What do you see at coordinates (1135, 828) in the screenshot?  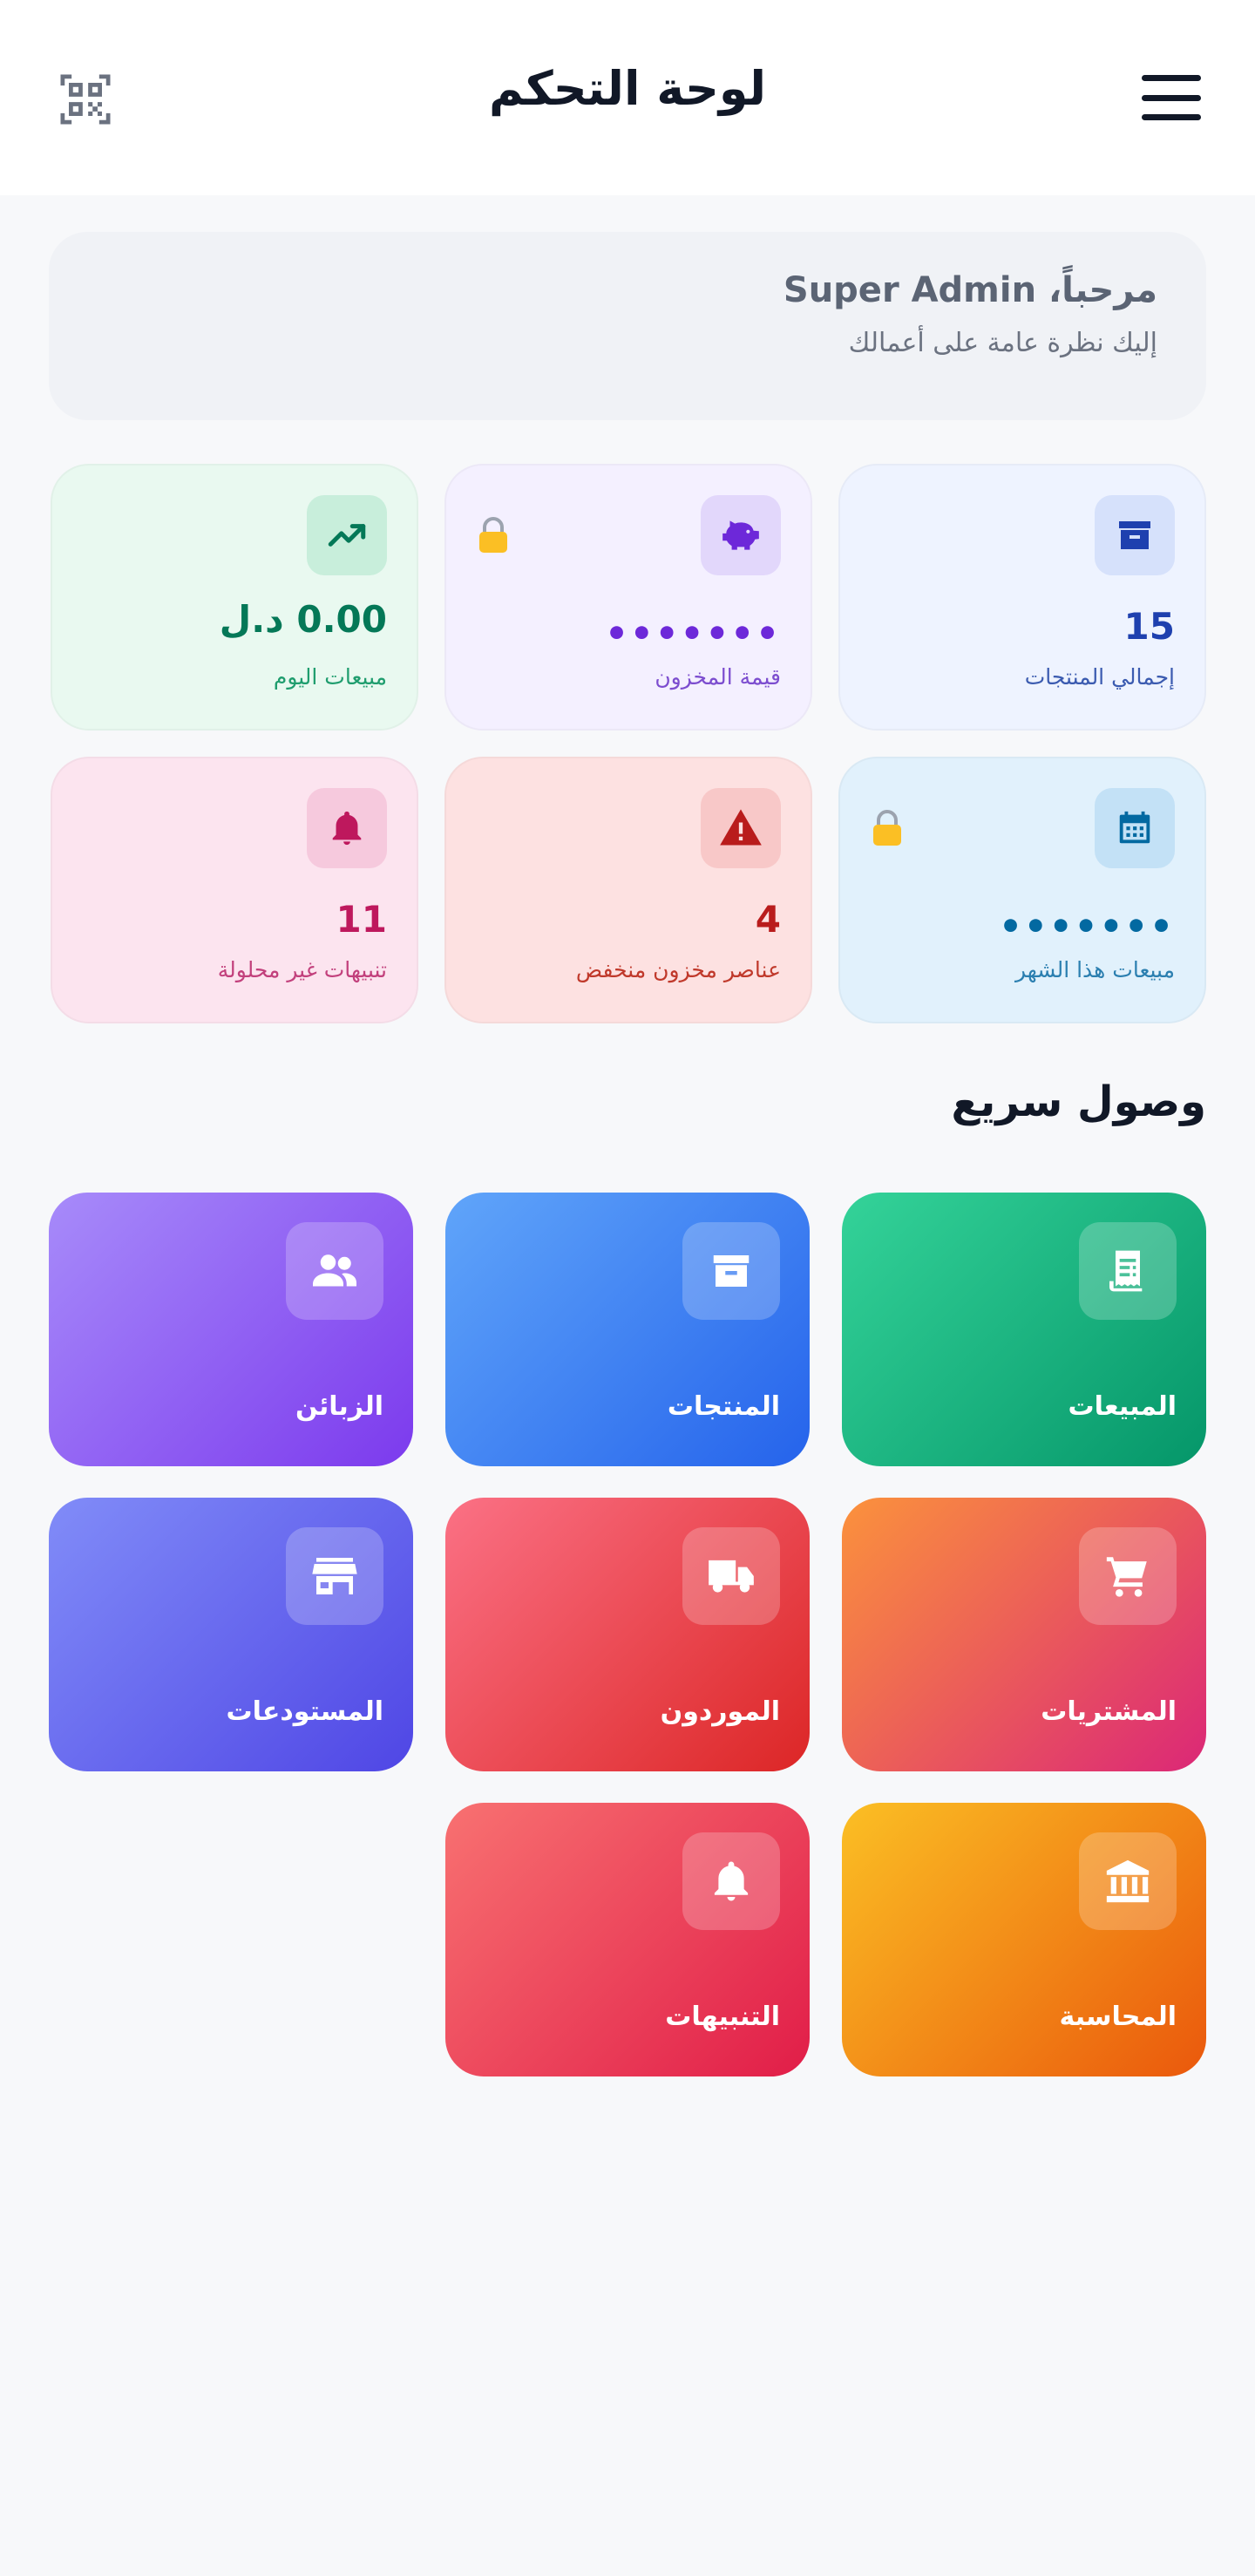 I see `calendar-icon` at bounding box center [1135, 828].